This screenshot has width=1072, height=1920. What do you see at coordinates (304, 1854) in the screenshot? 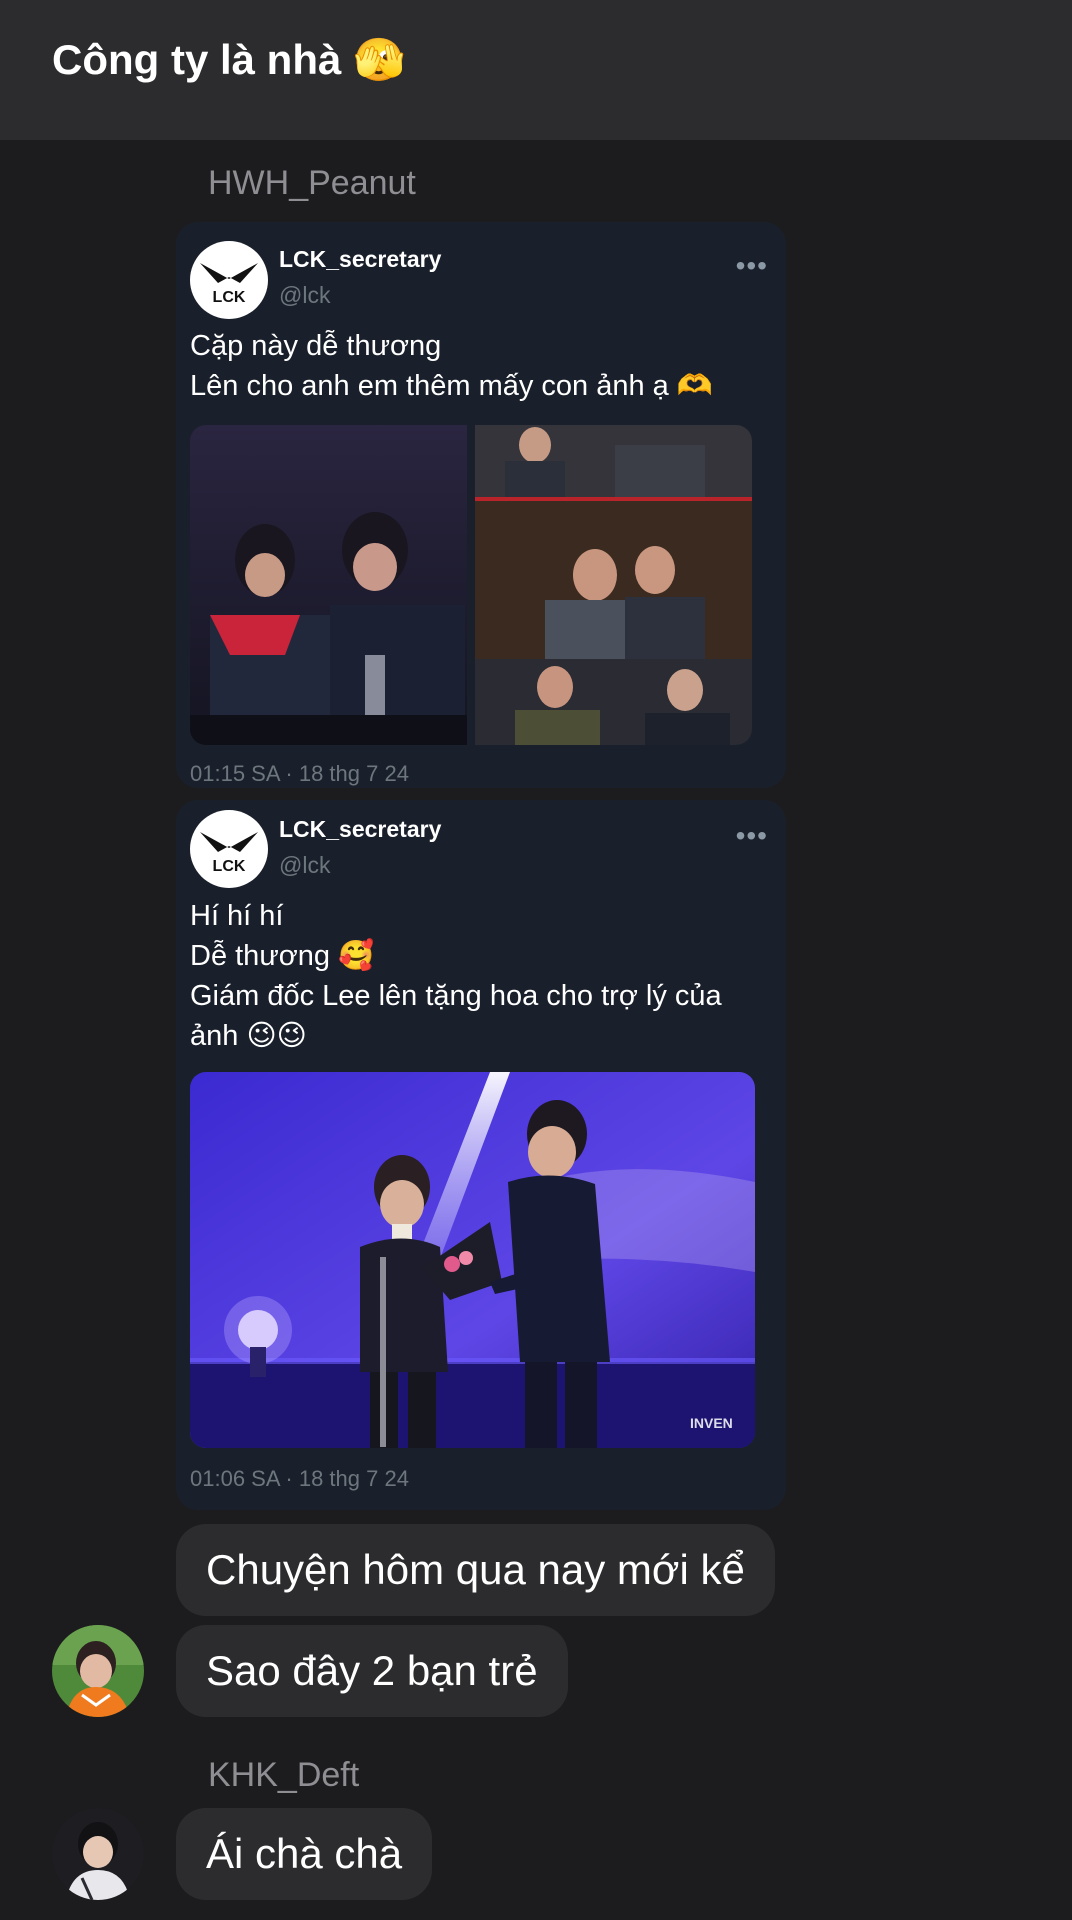
I see `message-bubble: Ái chà chà` at bounding box center [304, 1854].